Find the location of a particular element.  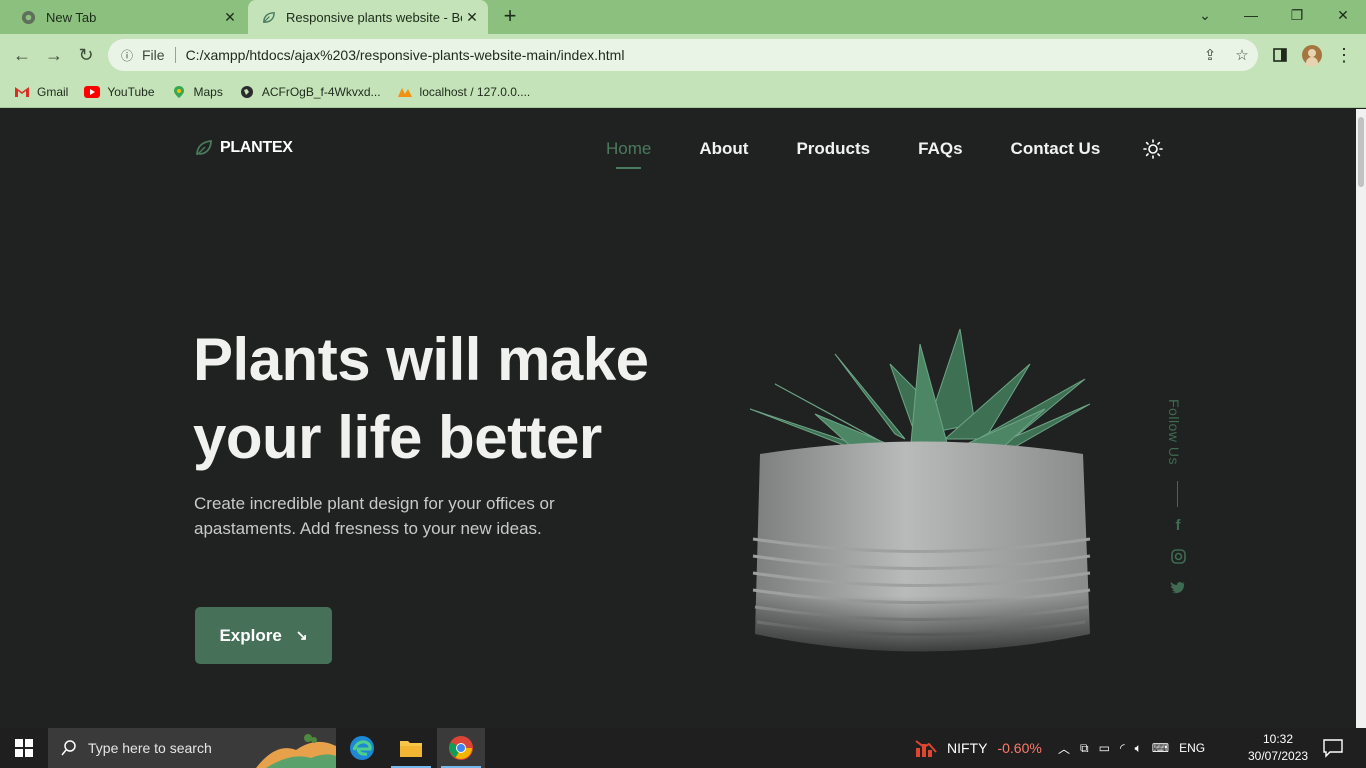

tab-plants-website: Responsive plants website - Bedi ✕ is located at coordinates (368, 17).